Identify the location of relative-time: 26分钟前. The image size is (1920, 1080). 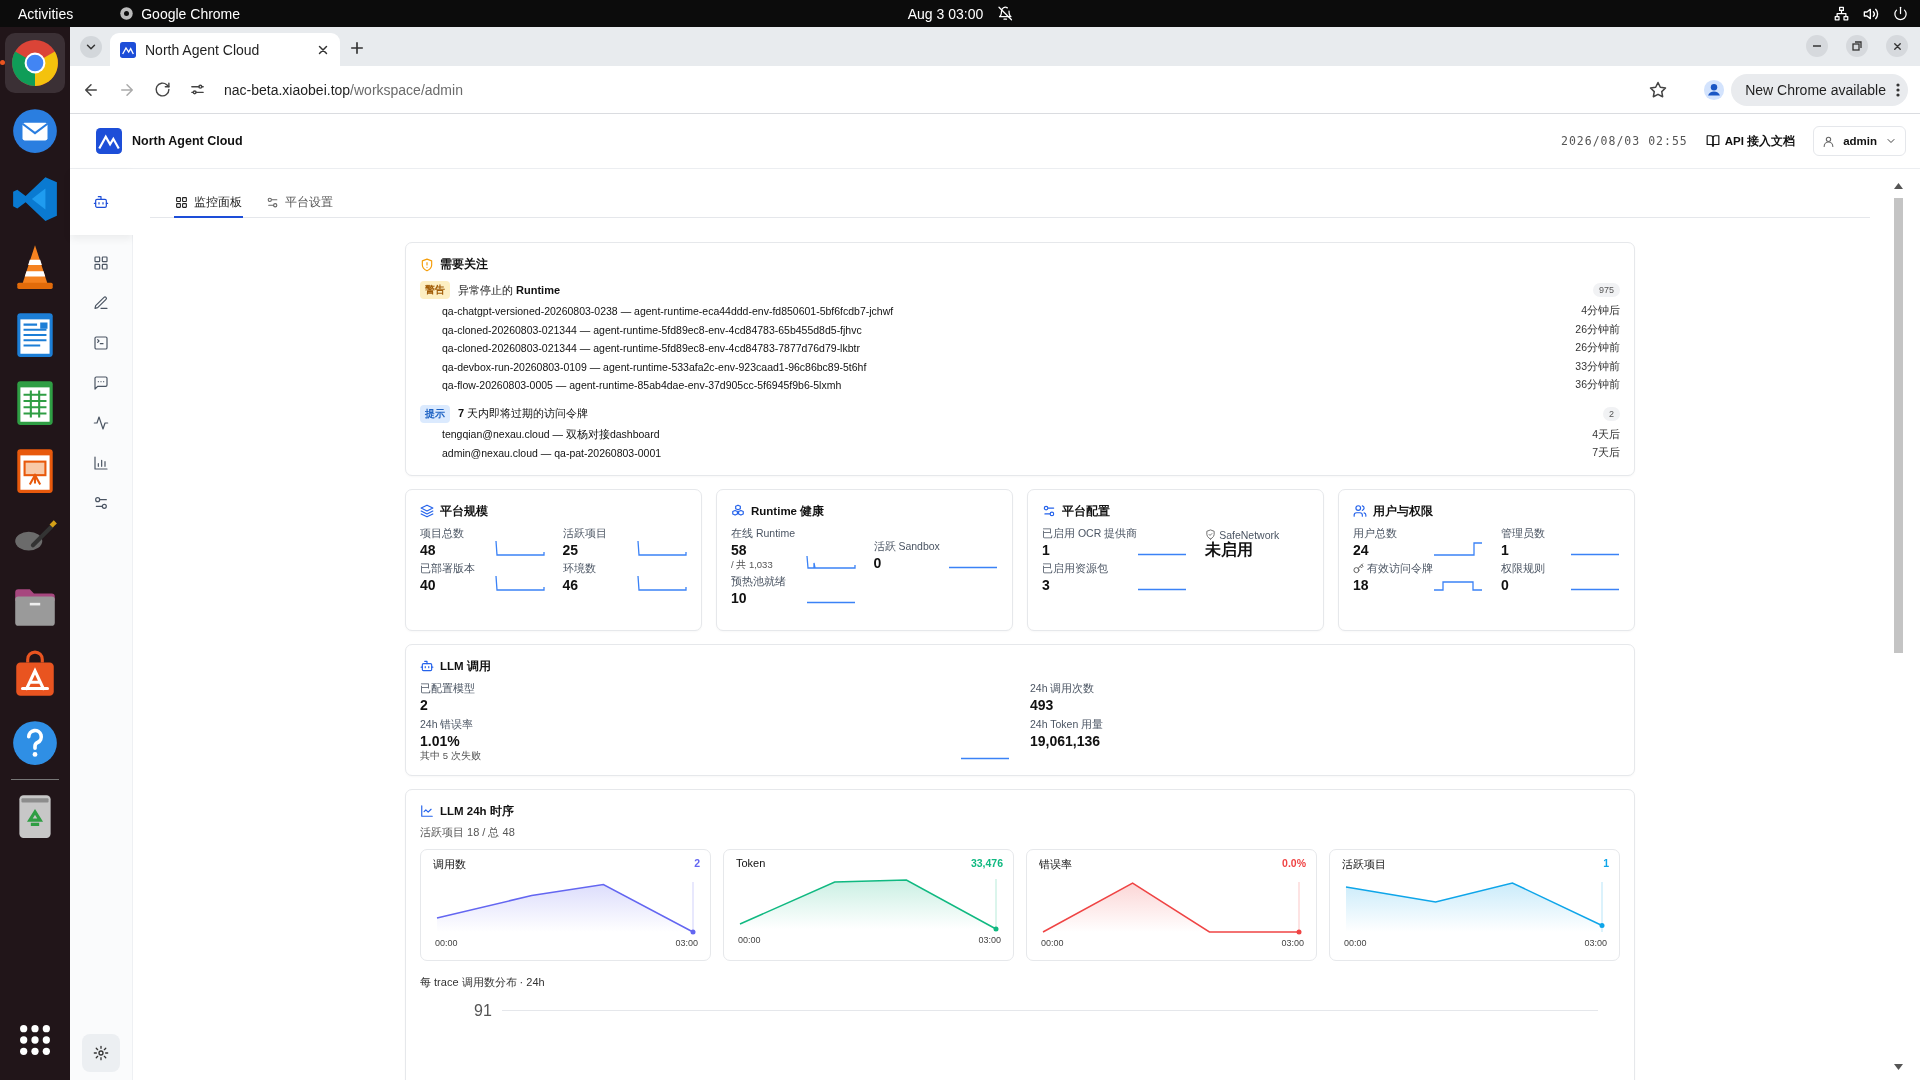
(1597, 348).